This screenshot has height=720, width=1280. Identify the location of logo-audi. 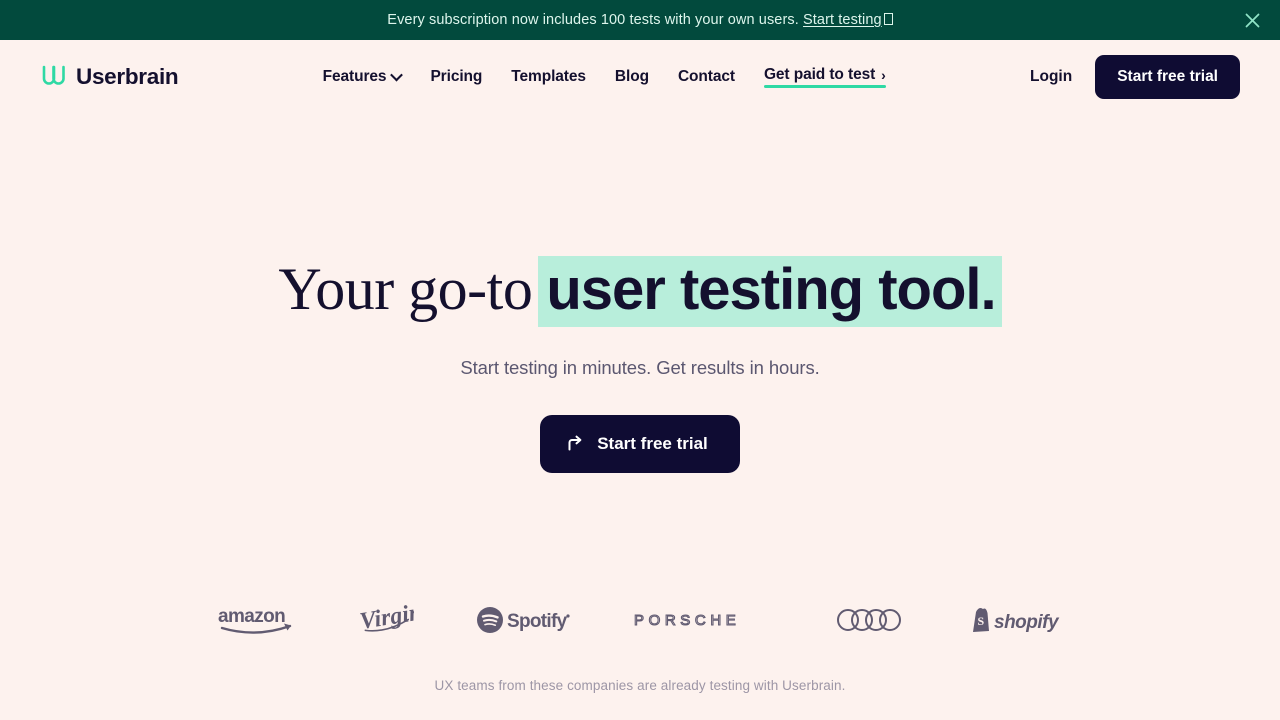
(872, 620).